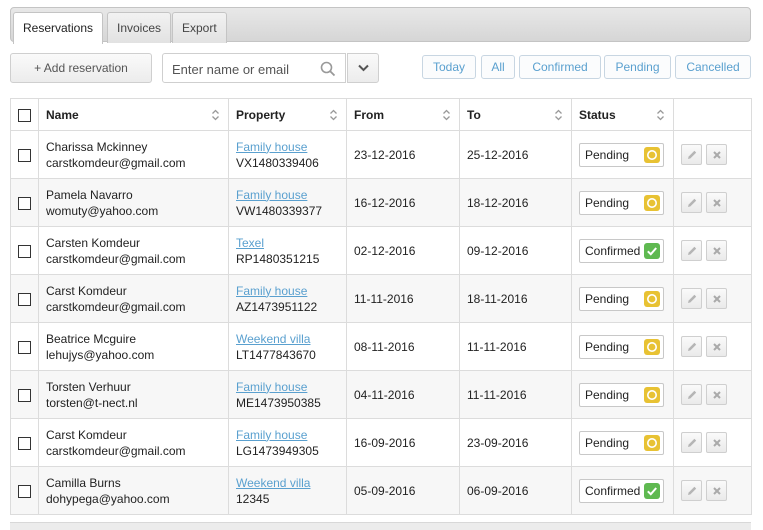 The width and height of the screenshot is (763, 530). Describe the element at coordinates (81, 68) in the screenshot. I see `add-reservation-button: + Add reservation` at that location.